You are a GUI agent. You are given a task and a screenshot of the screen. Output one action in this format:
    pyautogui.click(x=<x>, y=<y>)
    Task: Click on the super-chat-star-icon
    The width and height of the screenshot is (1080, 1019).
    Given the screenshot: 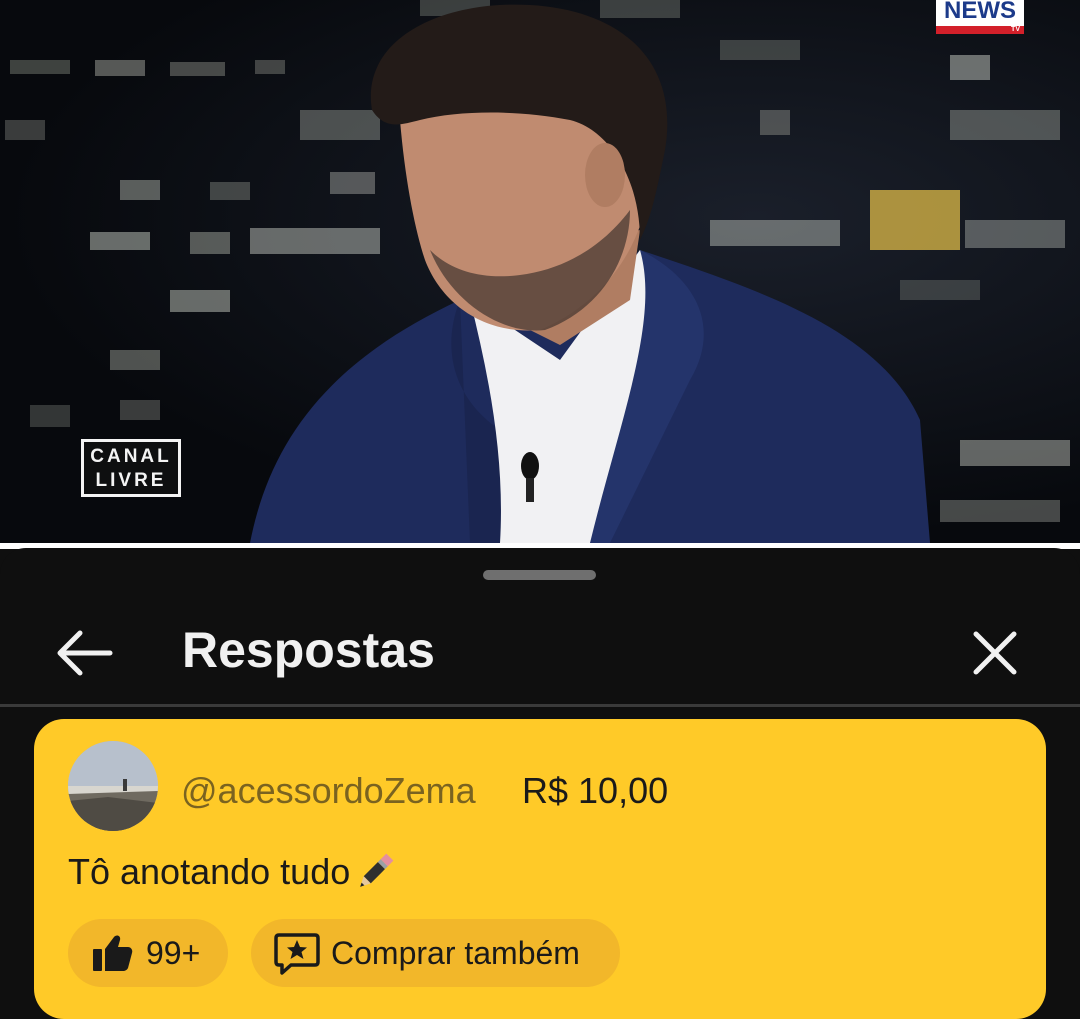 What is the action you would take?
    pyautogui.click(x=297, y=954)
    